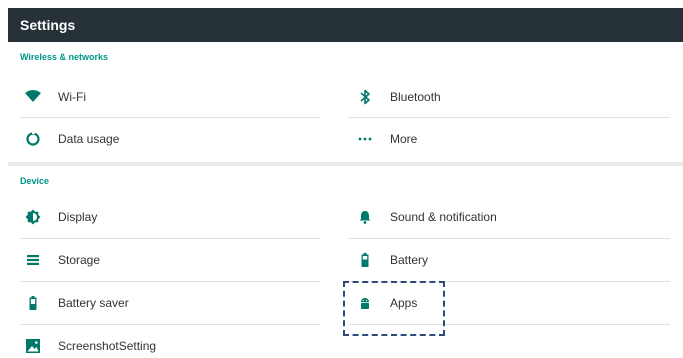 Image resolution: width=683 pixels, height=358 pixels. What do you see at coordinates (409, 260) in the screenshot?
I see `setting-battery-label: Battery` at bounding box center [409, 260].